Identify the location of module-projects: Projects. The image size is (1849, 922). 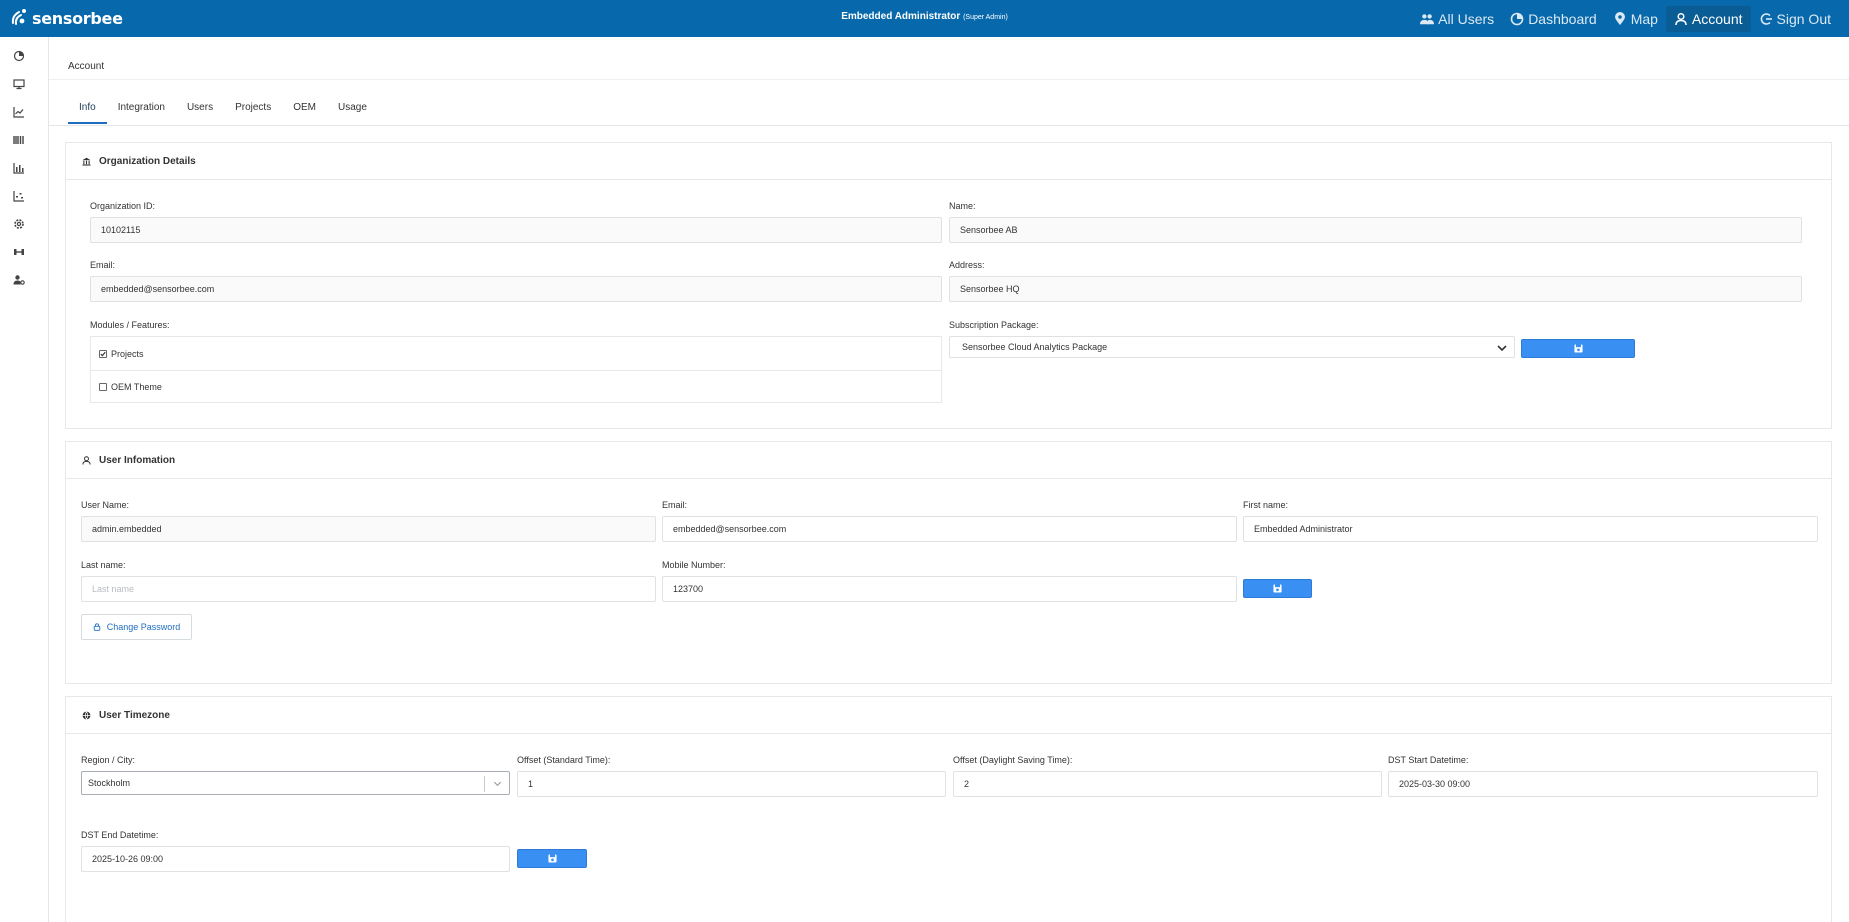
(516, 353).